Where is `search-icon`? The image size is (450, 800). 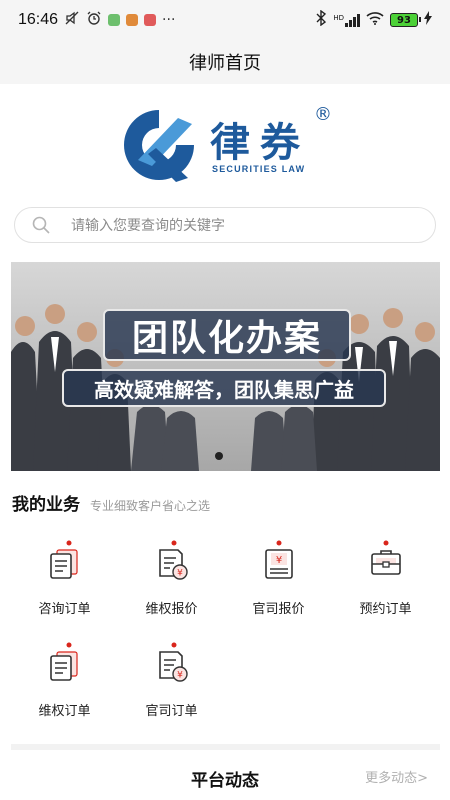 search-icon is located at coordinates (41, 225).